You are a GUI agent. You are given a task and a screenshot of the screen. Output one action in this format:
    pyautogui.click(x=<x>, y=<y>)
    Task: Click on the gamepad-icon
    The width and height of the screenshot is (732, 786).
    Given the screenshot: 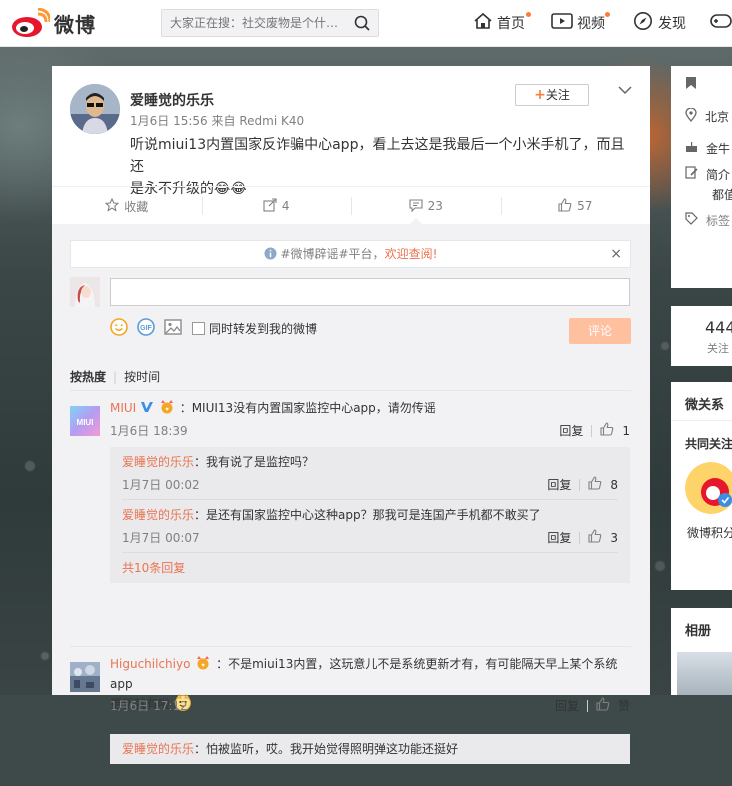 What is the action you would take?
    pyautogui.click(x=721, y=23)
    